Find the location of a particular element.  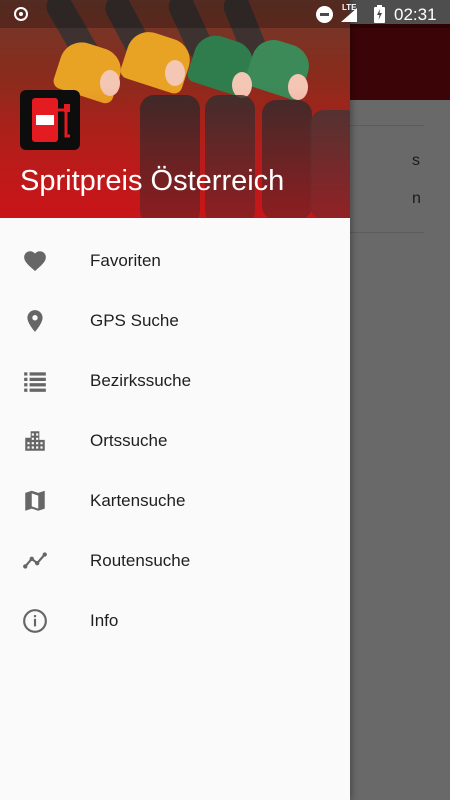

heart-icon is located at coordinates (35, 261).